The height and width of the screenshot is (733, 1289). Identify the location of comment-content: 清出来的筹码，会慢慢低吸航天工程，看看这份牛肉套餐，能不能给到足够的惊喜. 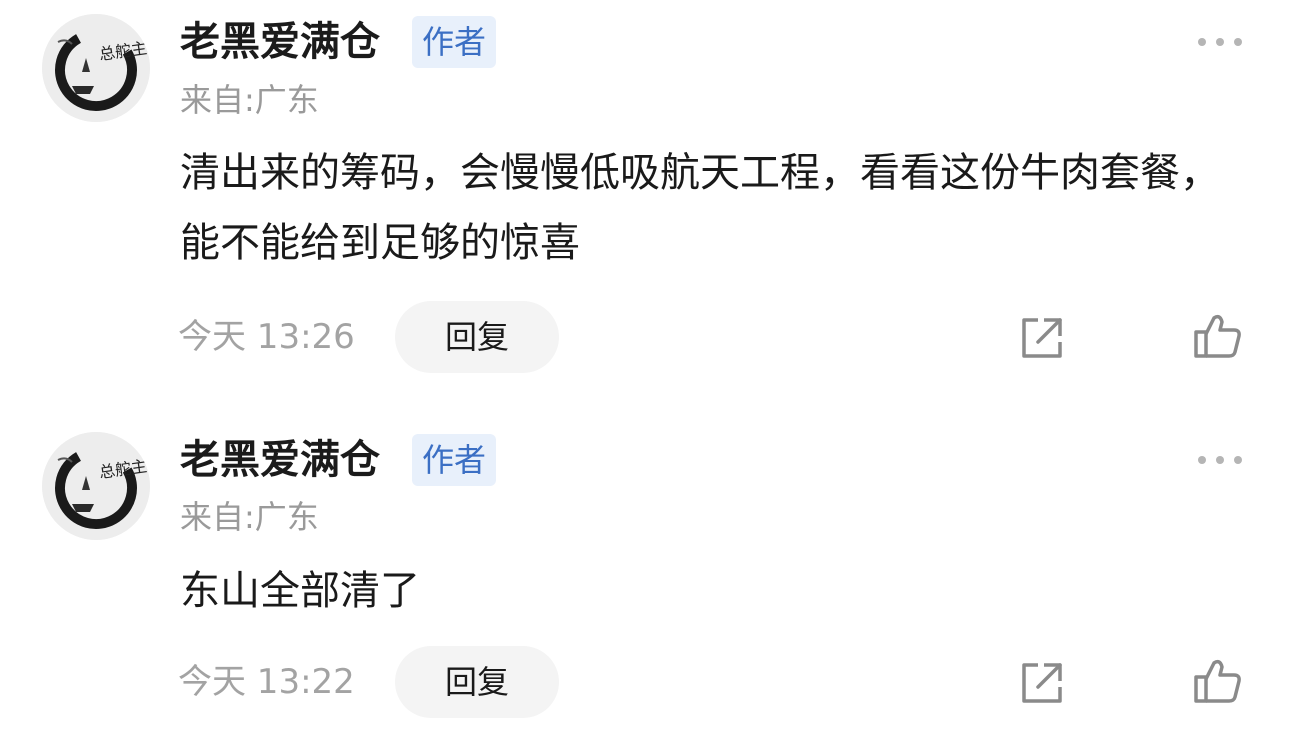
(700, 208).